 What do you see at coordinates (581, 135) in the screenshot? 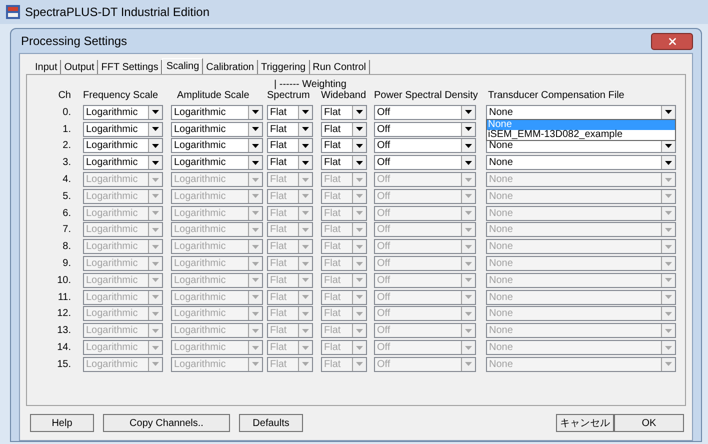
I see `dropdown-option: iSEM_EMM-13D082_example` at bounding box center [581, 135].